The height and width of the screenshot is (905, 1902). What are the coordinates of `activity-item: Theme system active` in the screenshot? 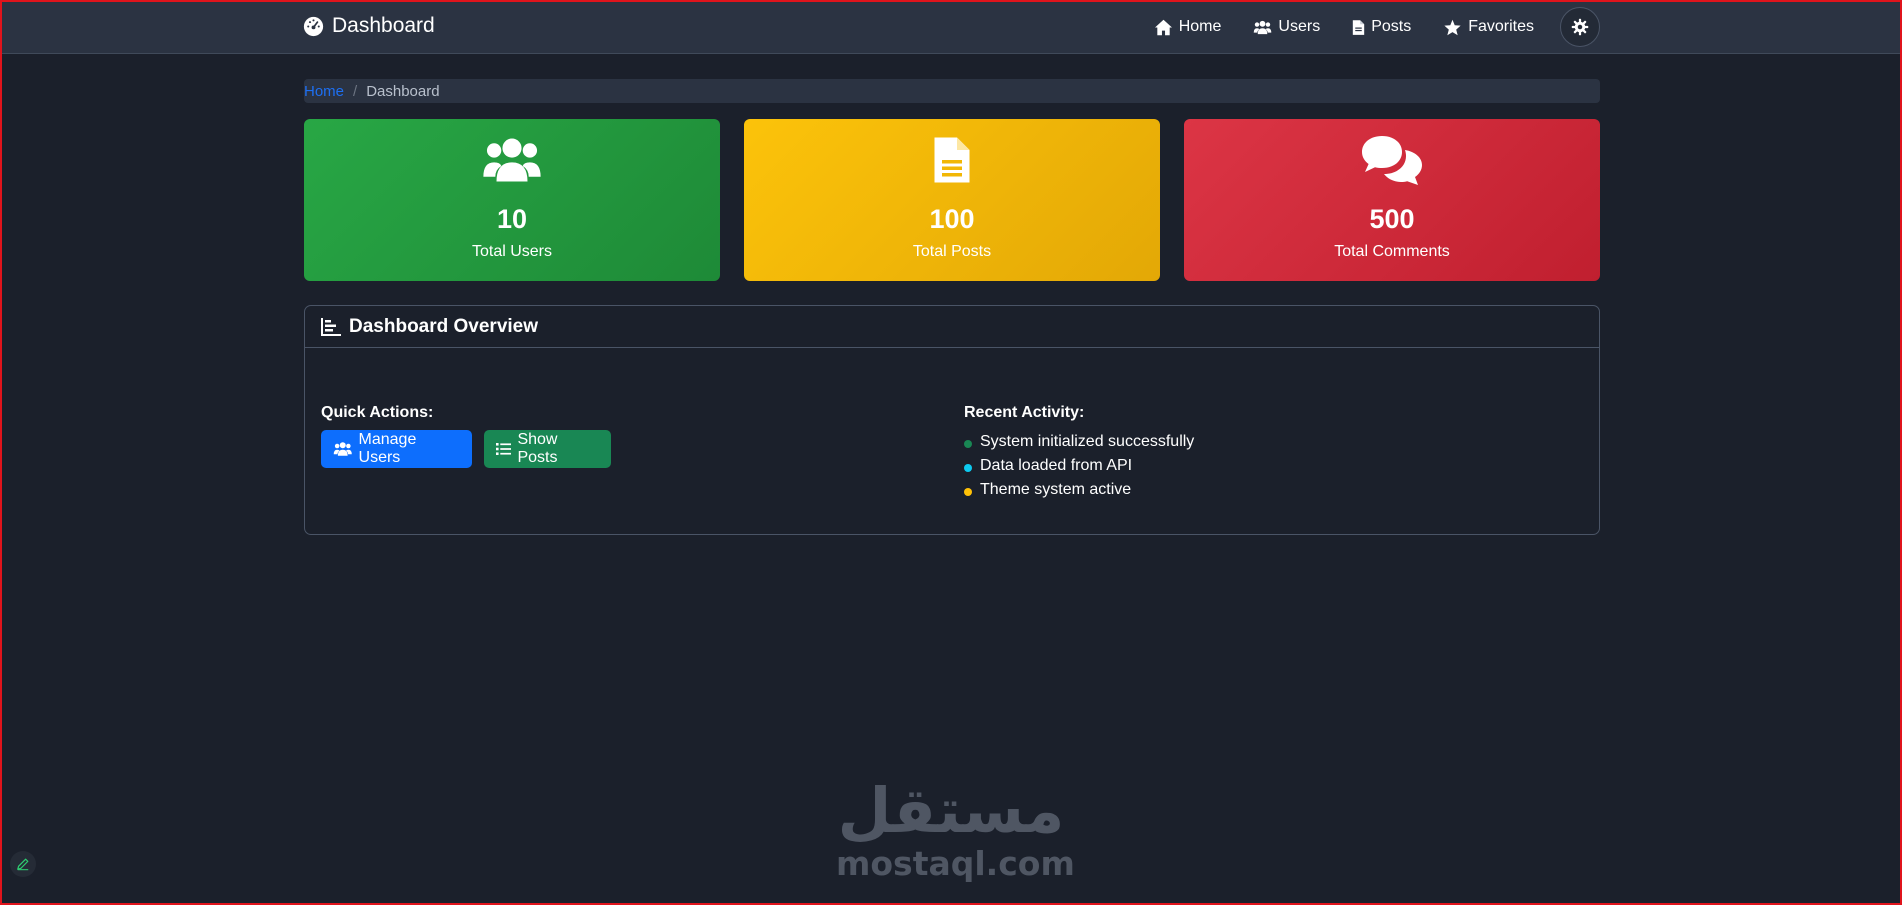 It's located at (1079, 490).